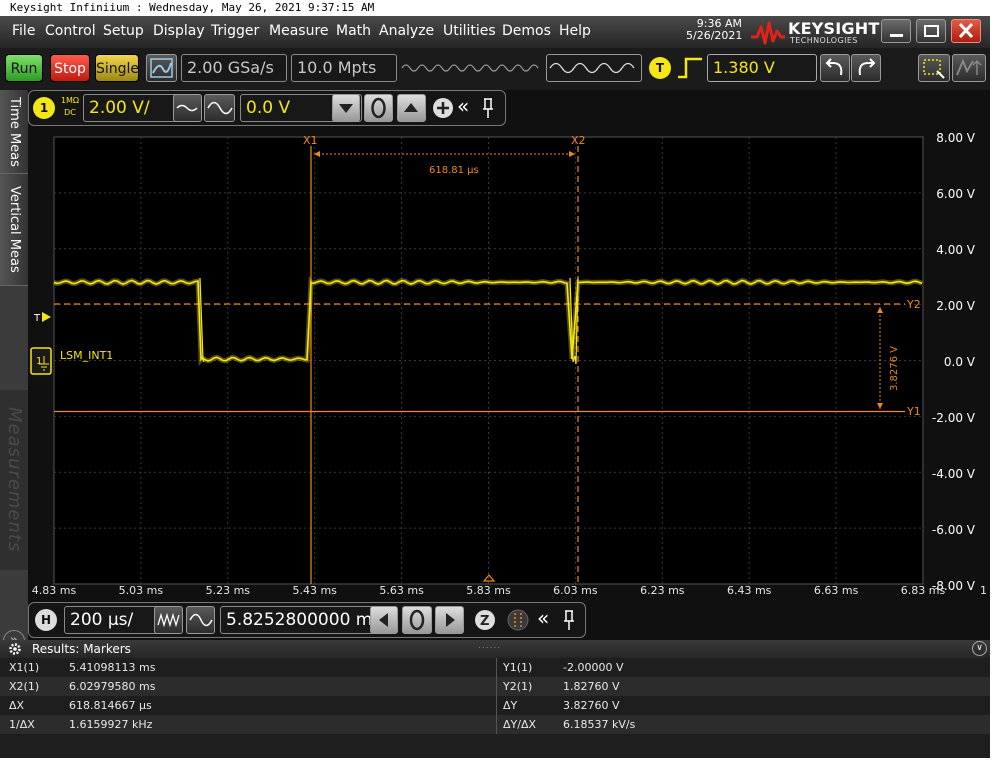 The height and width of the screenshot is (767, 999). I want to click on trigger-arrow-icon, so click(46, 317).